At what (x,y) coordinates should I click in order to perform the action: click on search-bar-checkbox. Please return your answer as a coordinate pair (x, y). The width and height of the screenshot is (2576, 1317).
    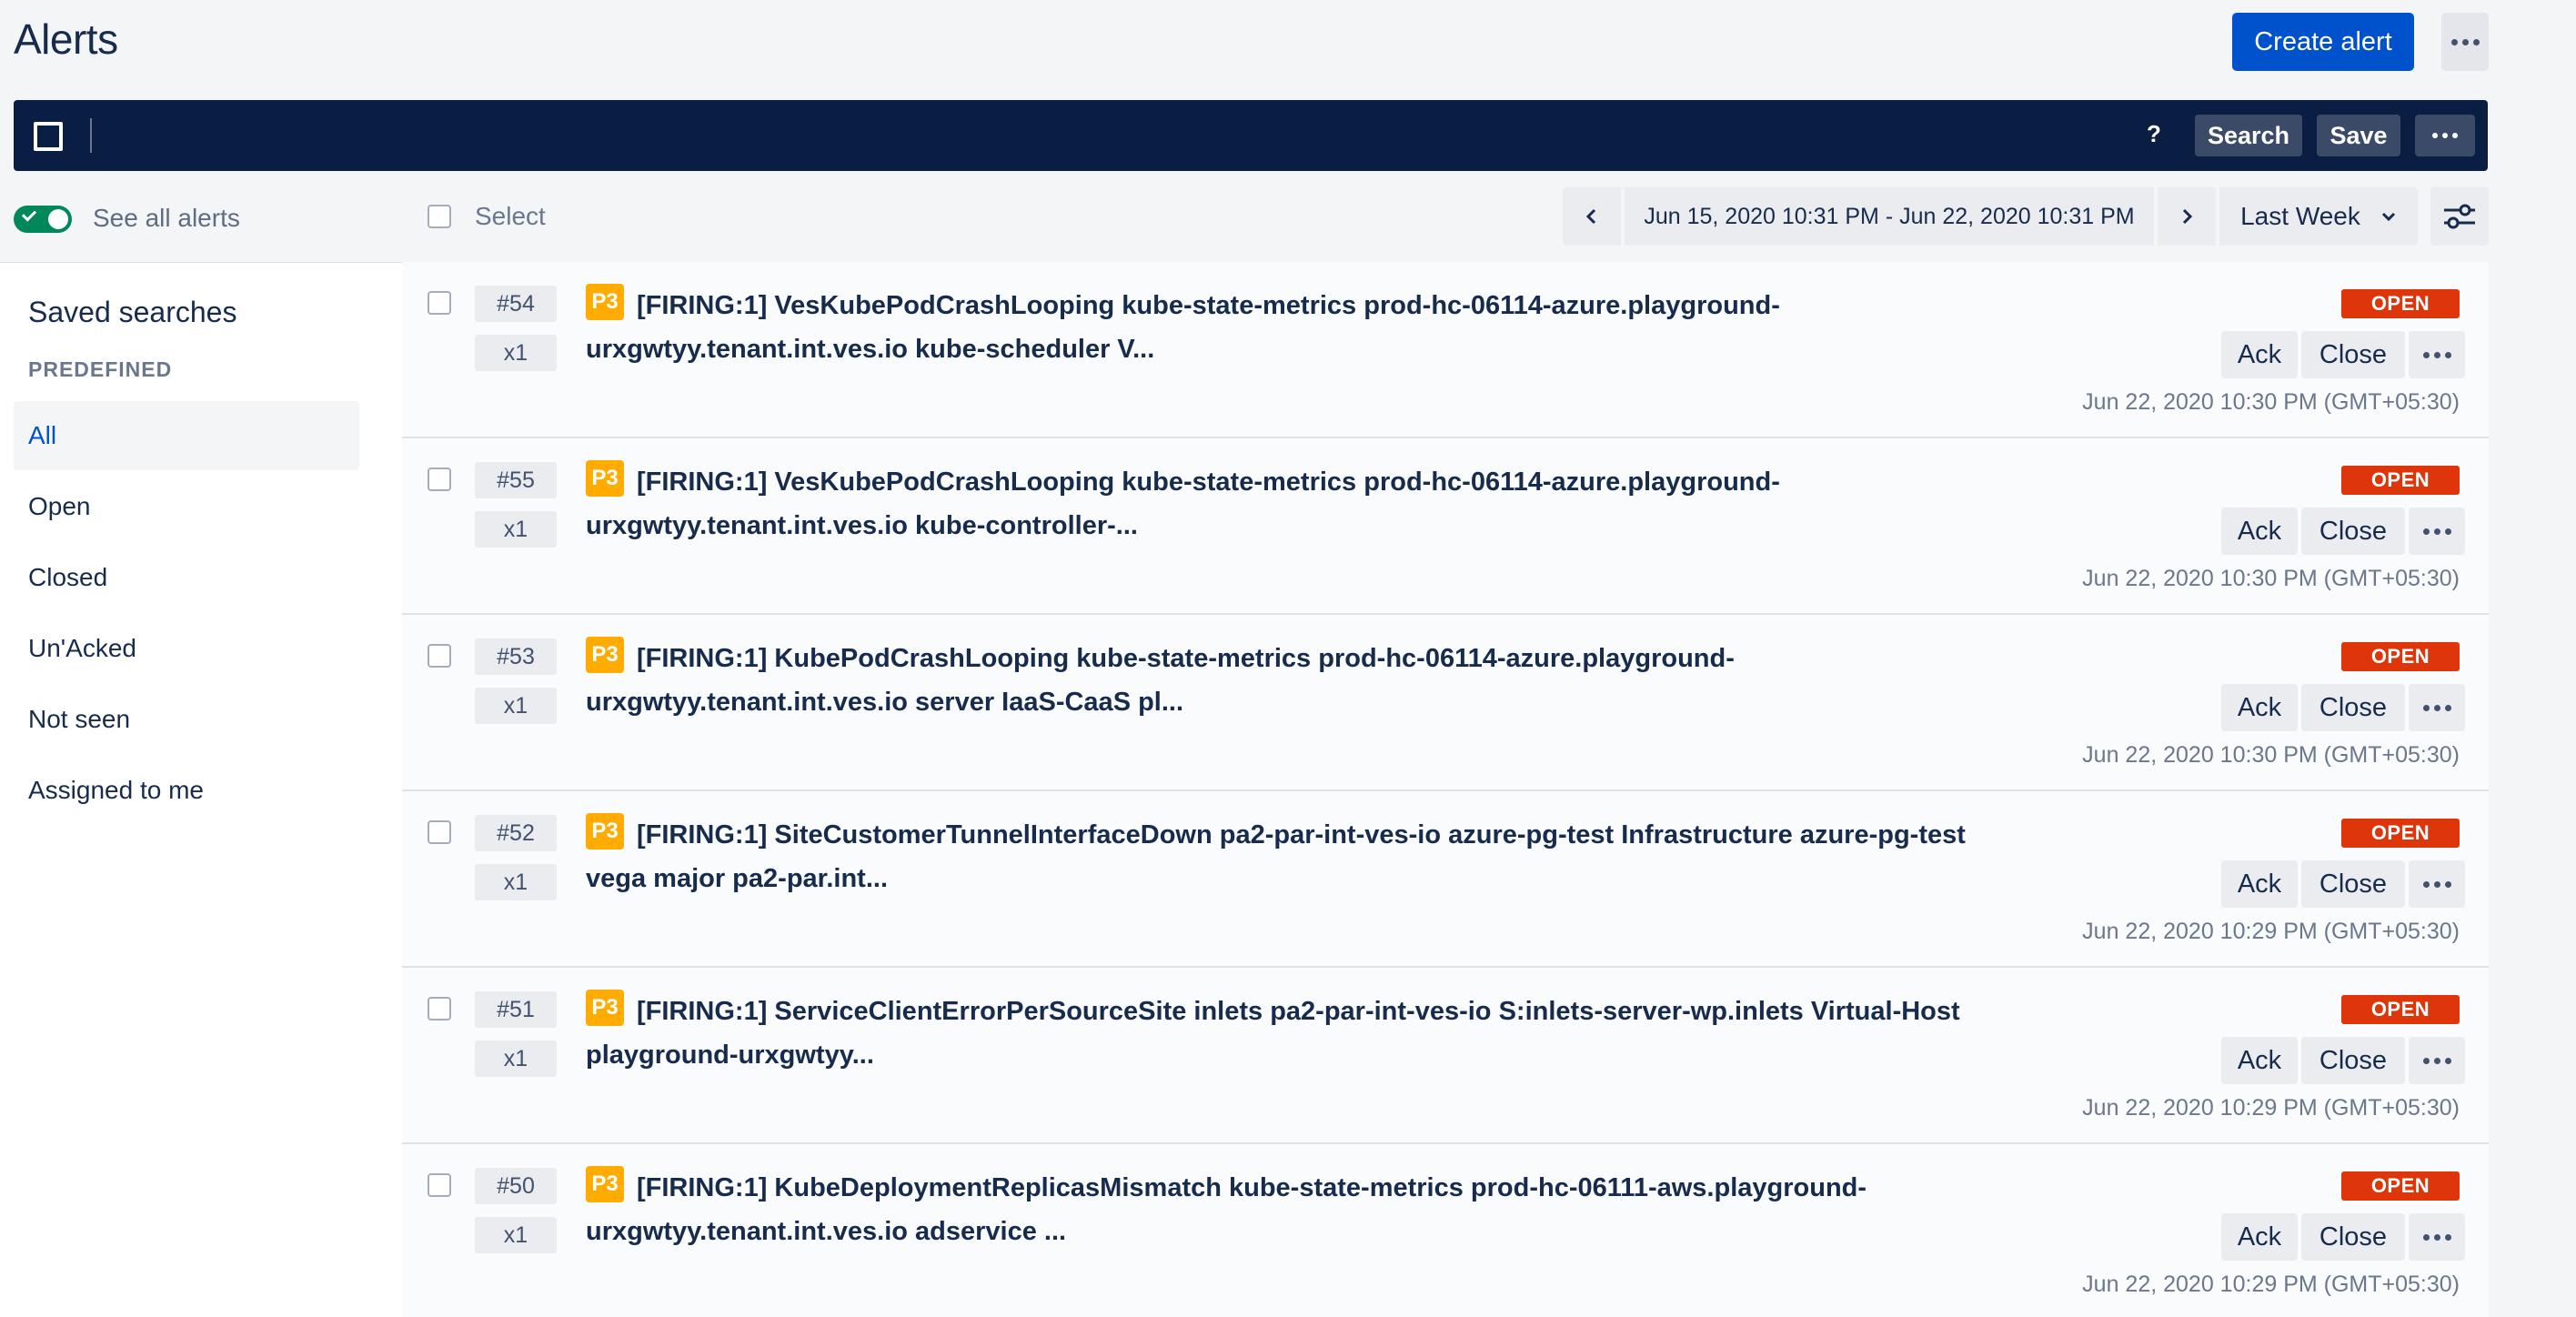
    Looking at the image, I should click on (48, 136).